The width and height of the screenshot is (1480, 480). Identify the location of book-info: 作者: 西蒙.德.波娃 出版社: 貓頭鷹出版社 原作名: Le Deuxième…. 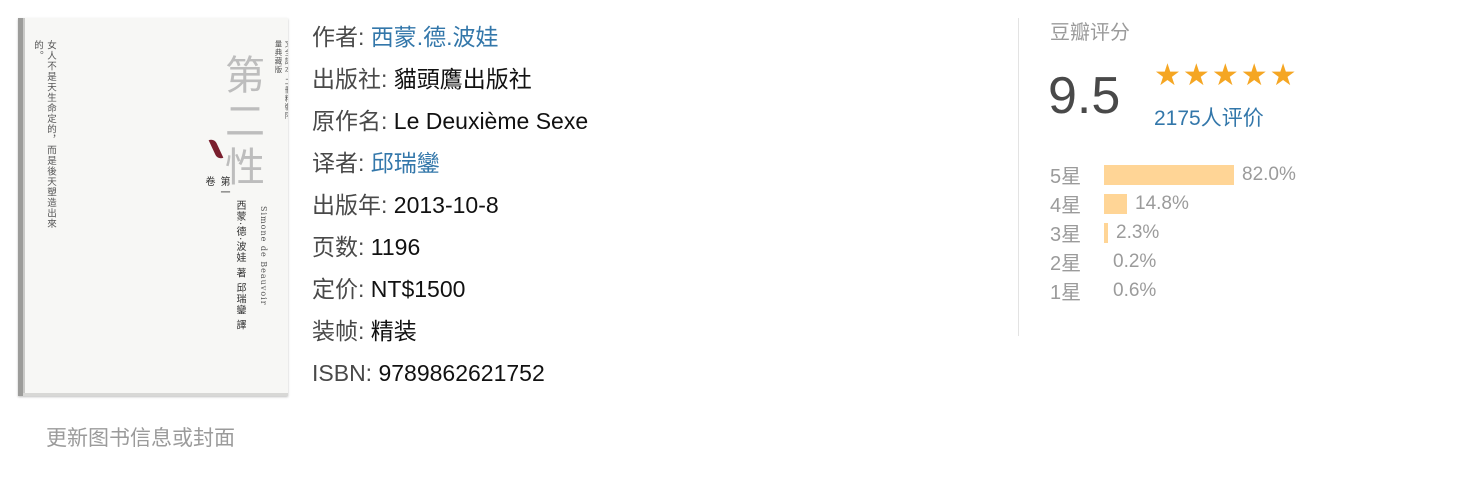
(450, 205).